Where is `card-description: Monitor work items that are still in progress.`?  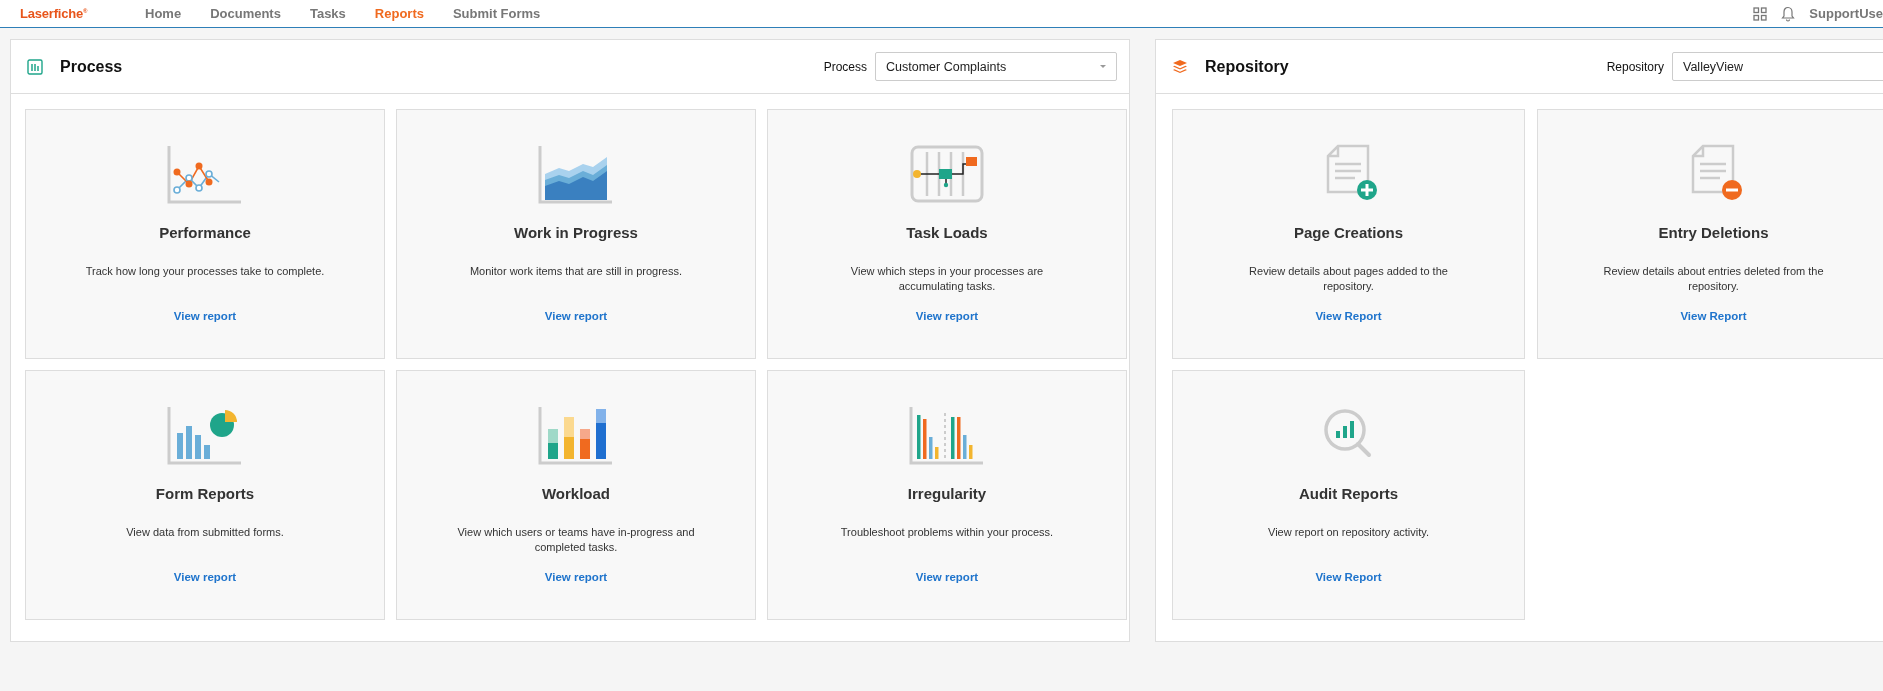
card-description: Monitor work items that are still in progress. is located at coordinates (576, 271).